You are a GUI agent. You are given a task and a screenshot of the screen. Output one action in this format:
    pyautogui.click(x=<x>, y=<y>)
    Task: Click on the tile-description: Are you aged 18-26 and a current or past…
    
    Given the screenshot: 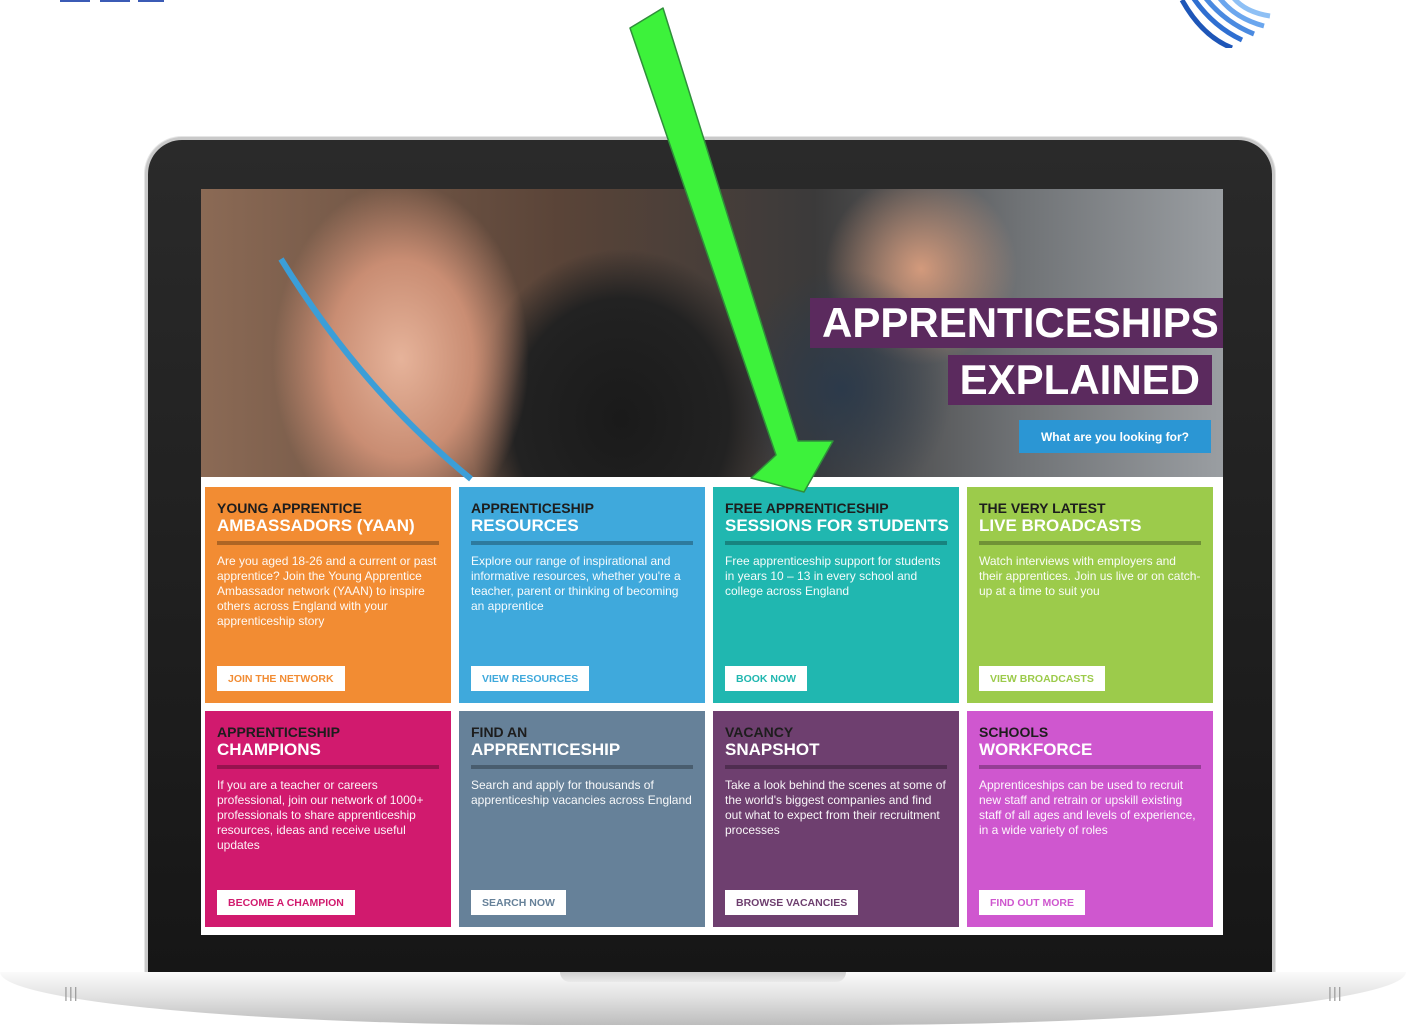 What is the action you would take?
    pyautogui.click(x=327, y=591)
    